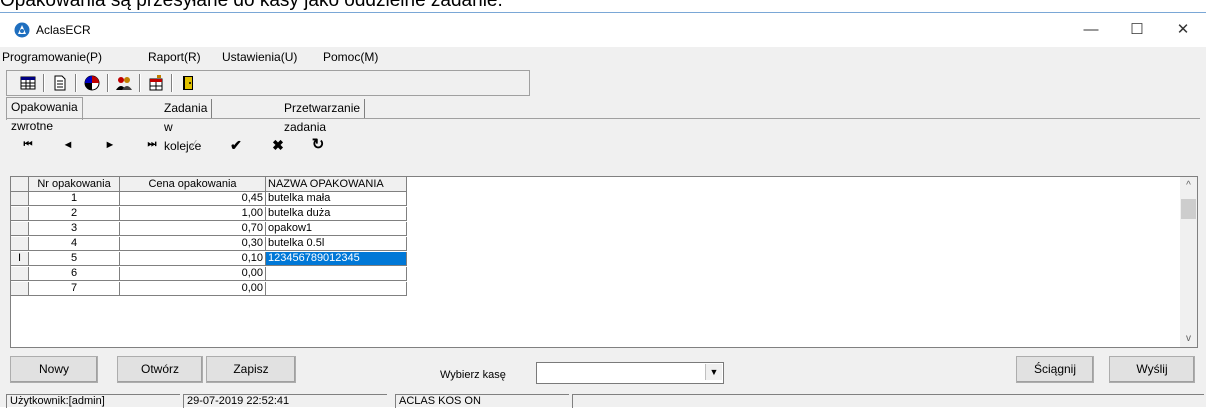 The height and width of the screenshot is (408, 1206). Describe the element at coordinates (124, 83) in the screenshot. I see `users-icon` at that location.